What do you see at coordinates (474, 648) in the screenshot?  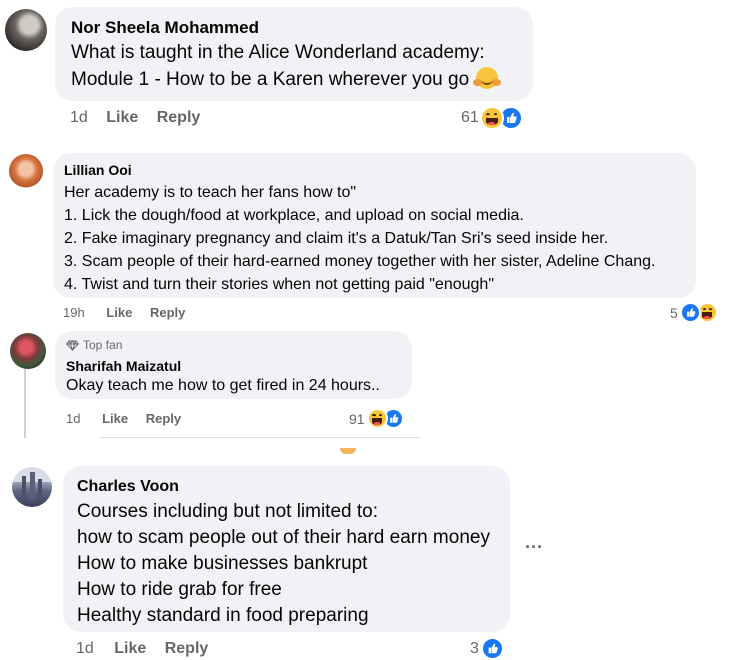 I see `reaction-count: 3` at bounding box center [474, 648].